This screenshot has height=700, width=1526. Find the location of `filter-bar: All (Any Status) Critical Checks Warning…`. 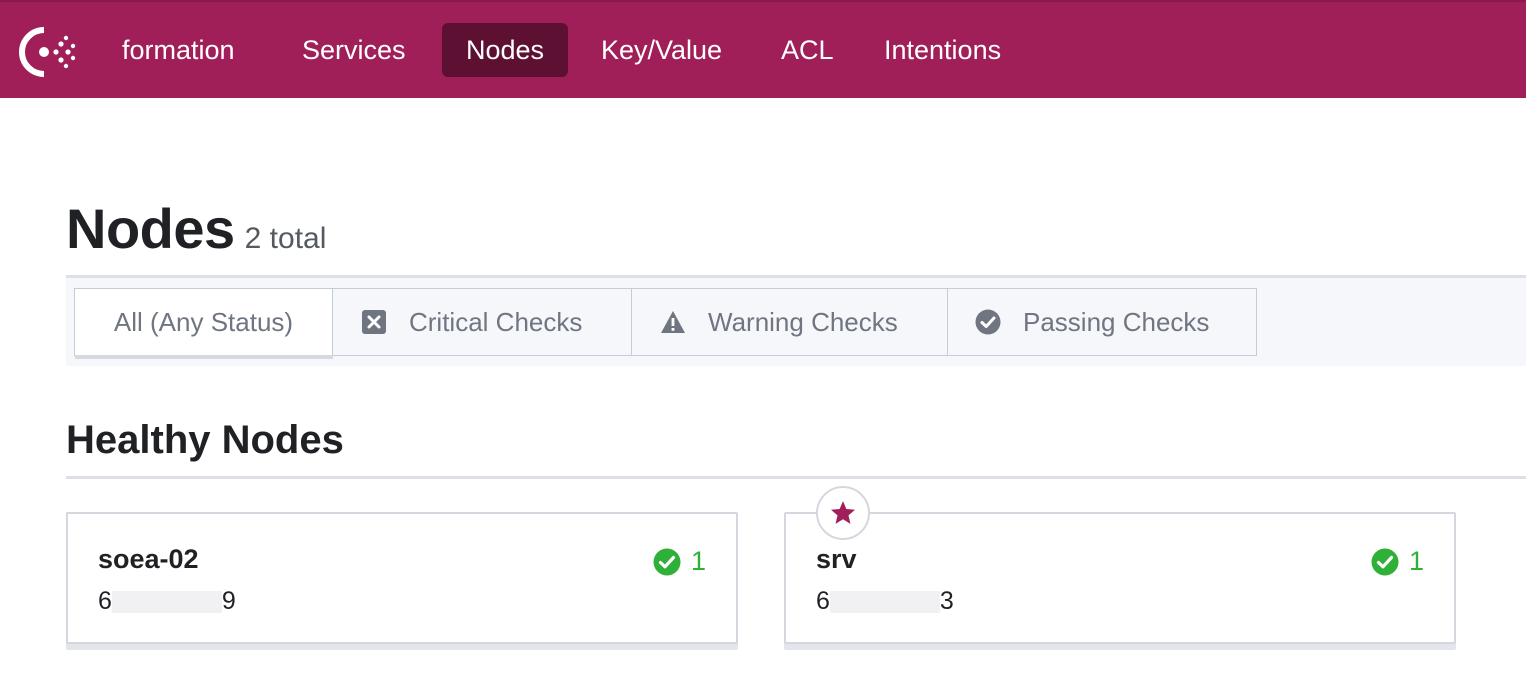

filter-bar: All (Any Status) Critical Checks Warning… is located at coordinates (796, 322).